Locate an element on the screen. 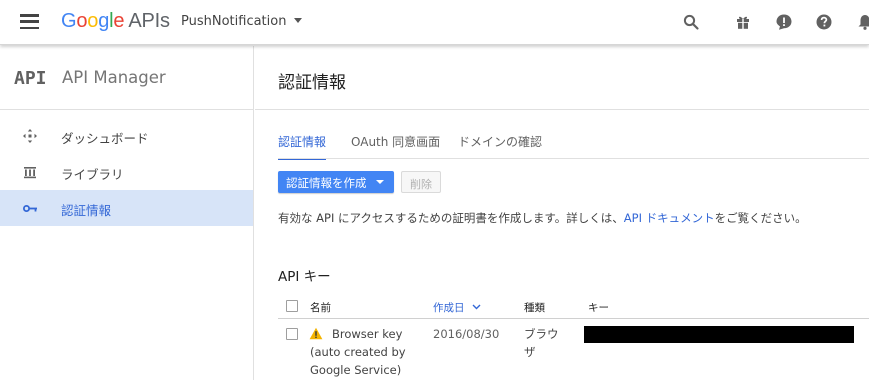 This screenshot has height=380, width=869. notification-alert-icon is located at coordinates (784, 22).